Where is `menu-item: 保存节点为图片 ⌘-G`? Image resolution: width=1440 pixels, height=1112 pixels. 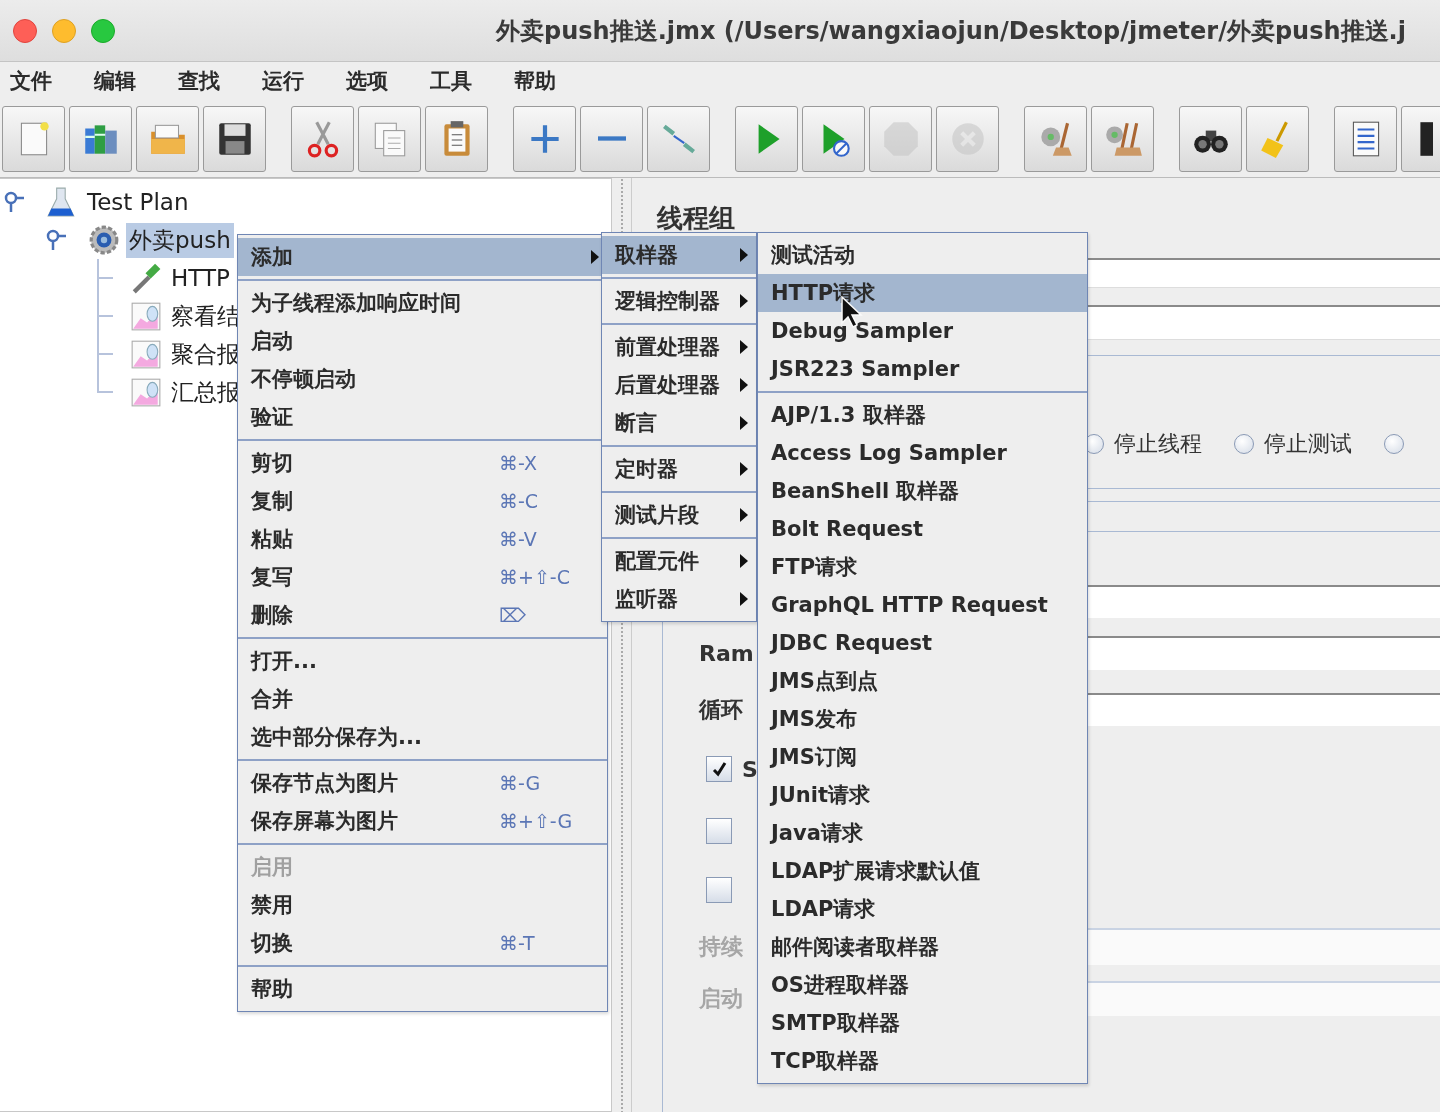
menu-item: 保存节点为图片 ⌘-G is located at coordinates (422, 783).